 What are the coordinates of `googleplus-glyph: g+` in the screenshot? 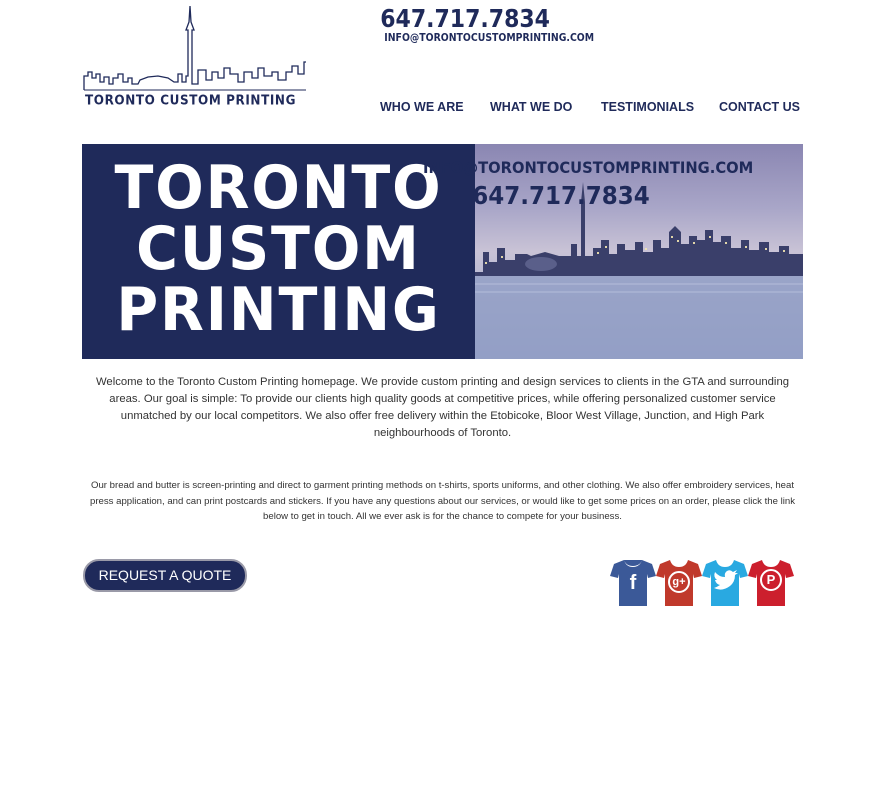 It's located at (679, 582).